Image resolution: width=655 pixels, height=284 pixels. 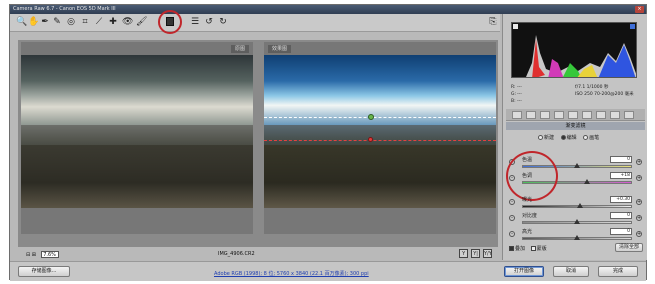 I want to click on temperature-value: 0, so click(x=621, y=159).